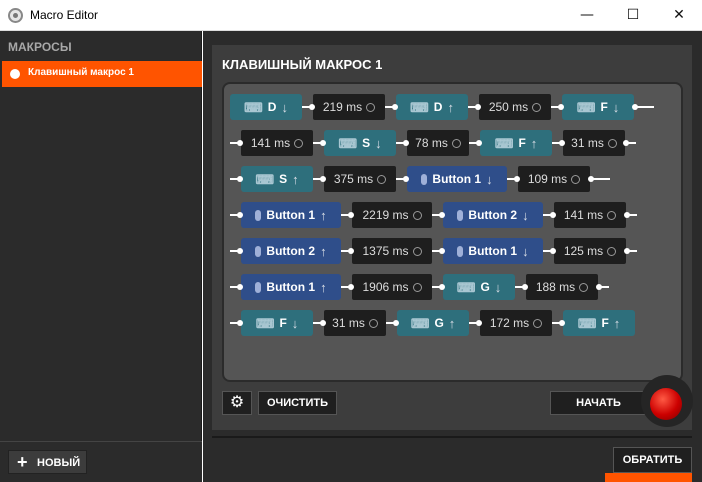 Image resolution: width=702 pixels, height=482 pixels. I want to click on delay-step: 219 ms, so click(349, 107).